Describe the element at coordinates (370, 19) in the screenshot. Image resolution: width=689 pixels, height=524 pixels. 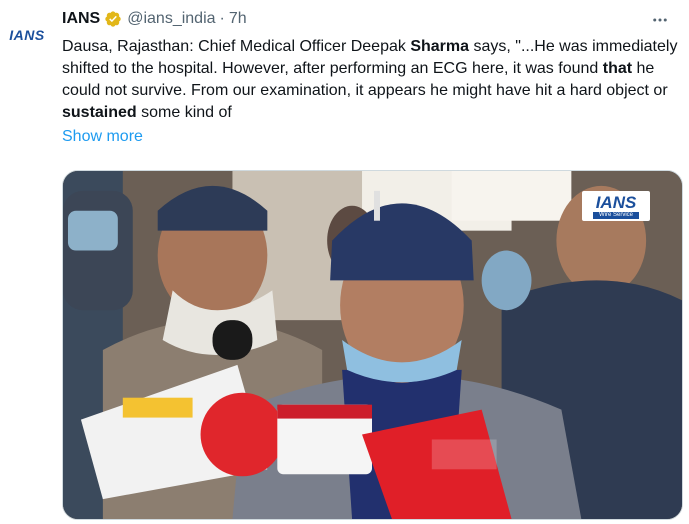
I see `tweet-header: IANS @ians_india · 7h` at that location.